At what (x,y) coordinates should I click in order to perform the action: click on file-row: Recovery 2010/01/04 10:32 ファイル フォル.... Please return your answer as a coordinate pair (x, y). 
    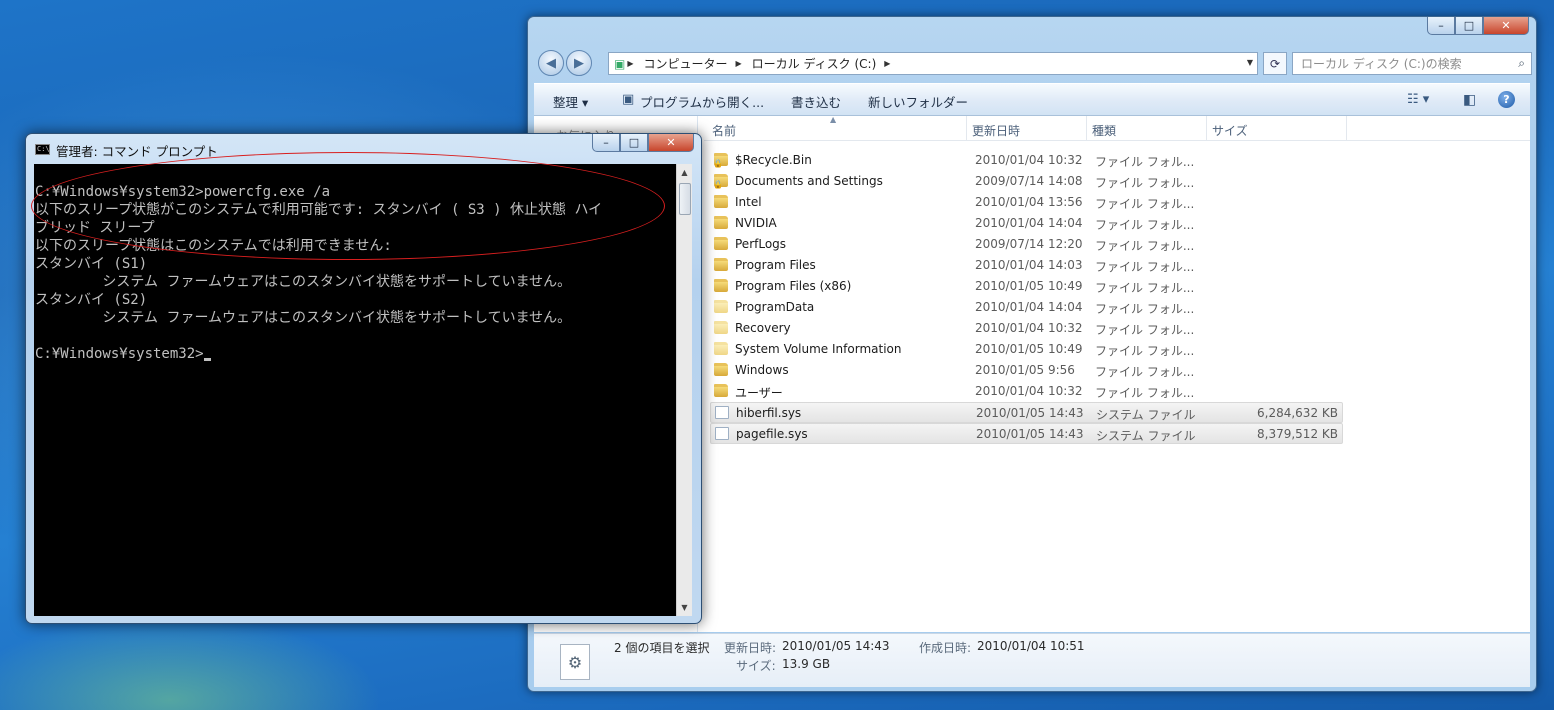
    Looking at the image, I should click on (1026, 328).